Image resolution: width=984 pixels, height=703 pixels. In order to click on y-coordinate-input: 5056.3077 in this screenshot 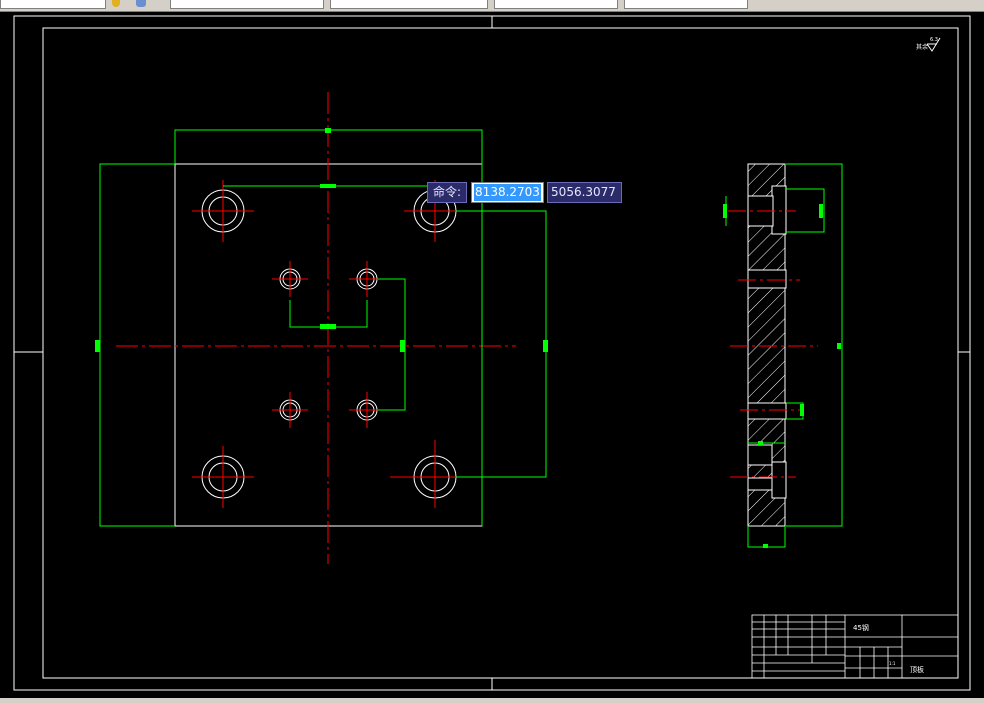, I will do `click(585, 192)`.